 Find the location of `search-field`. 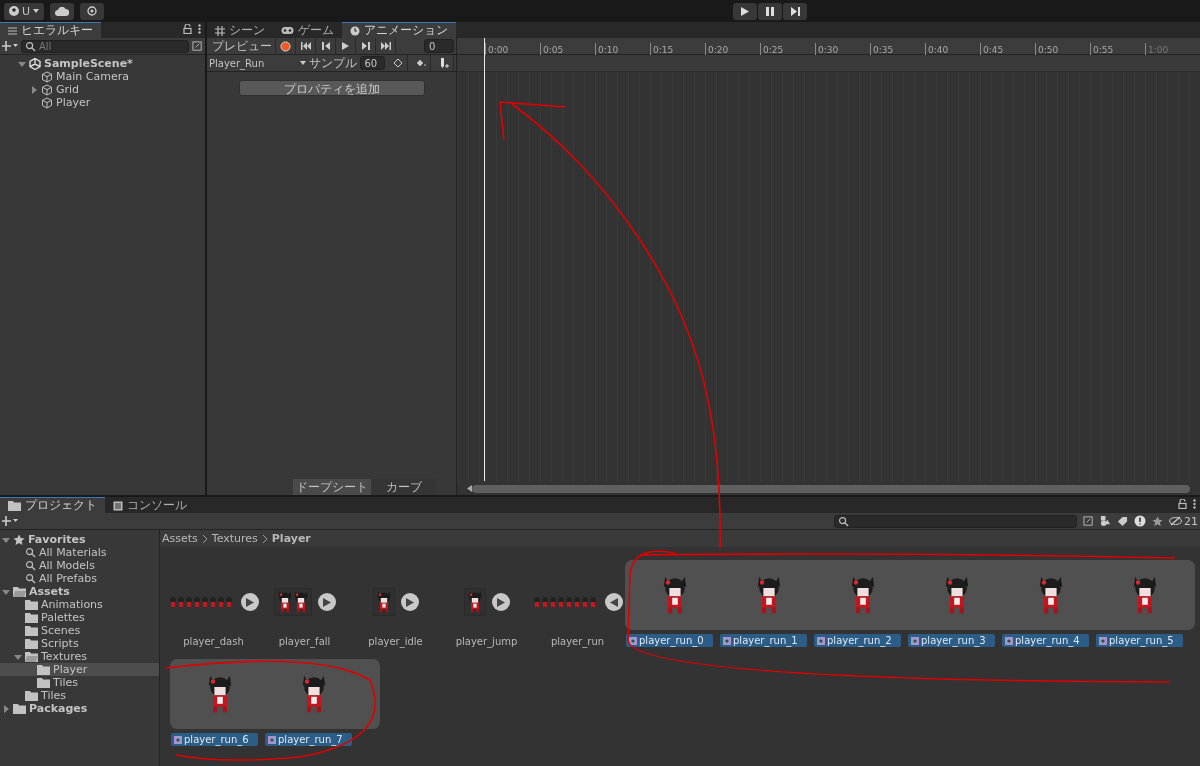

search-field is located at coordinates (955, 521).